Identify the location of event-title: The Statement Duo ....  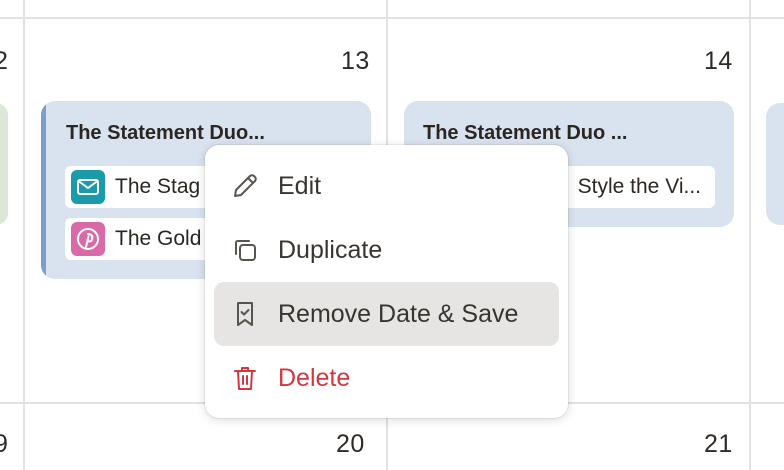
(525, 133).